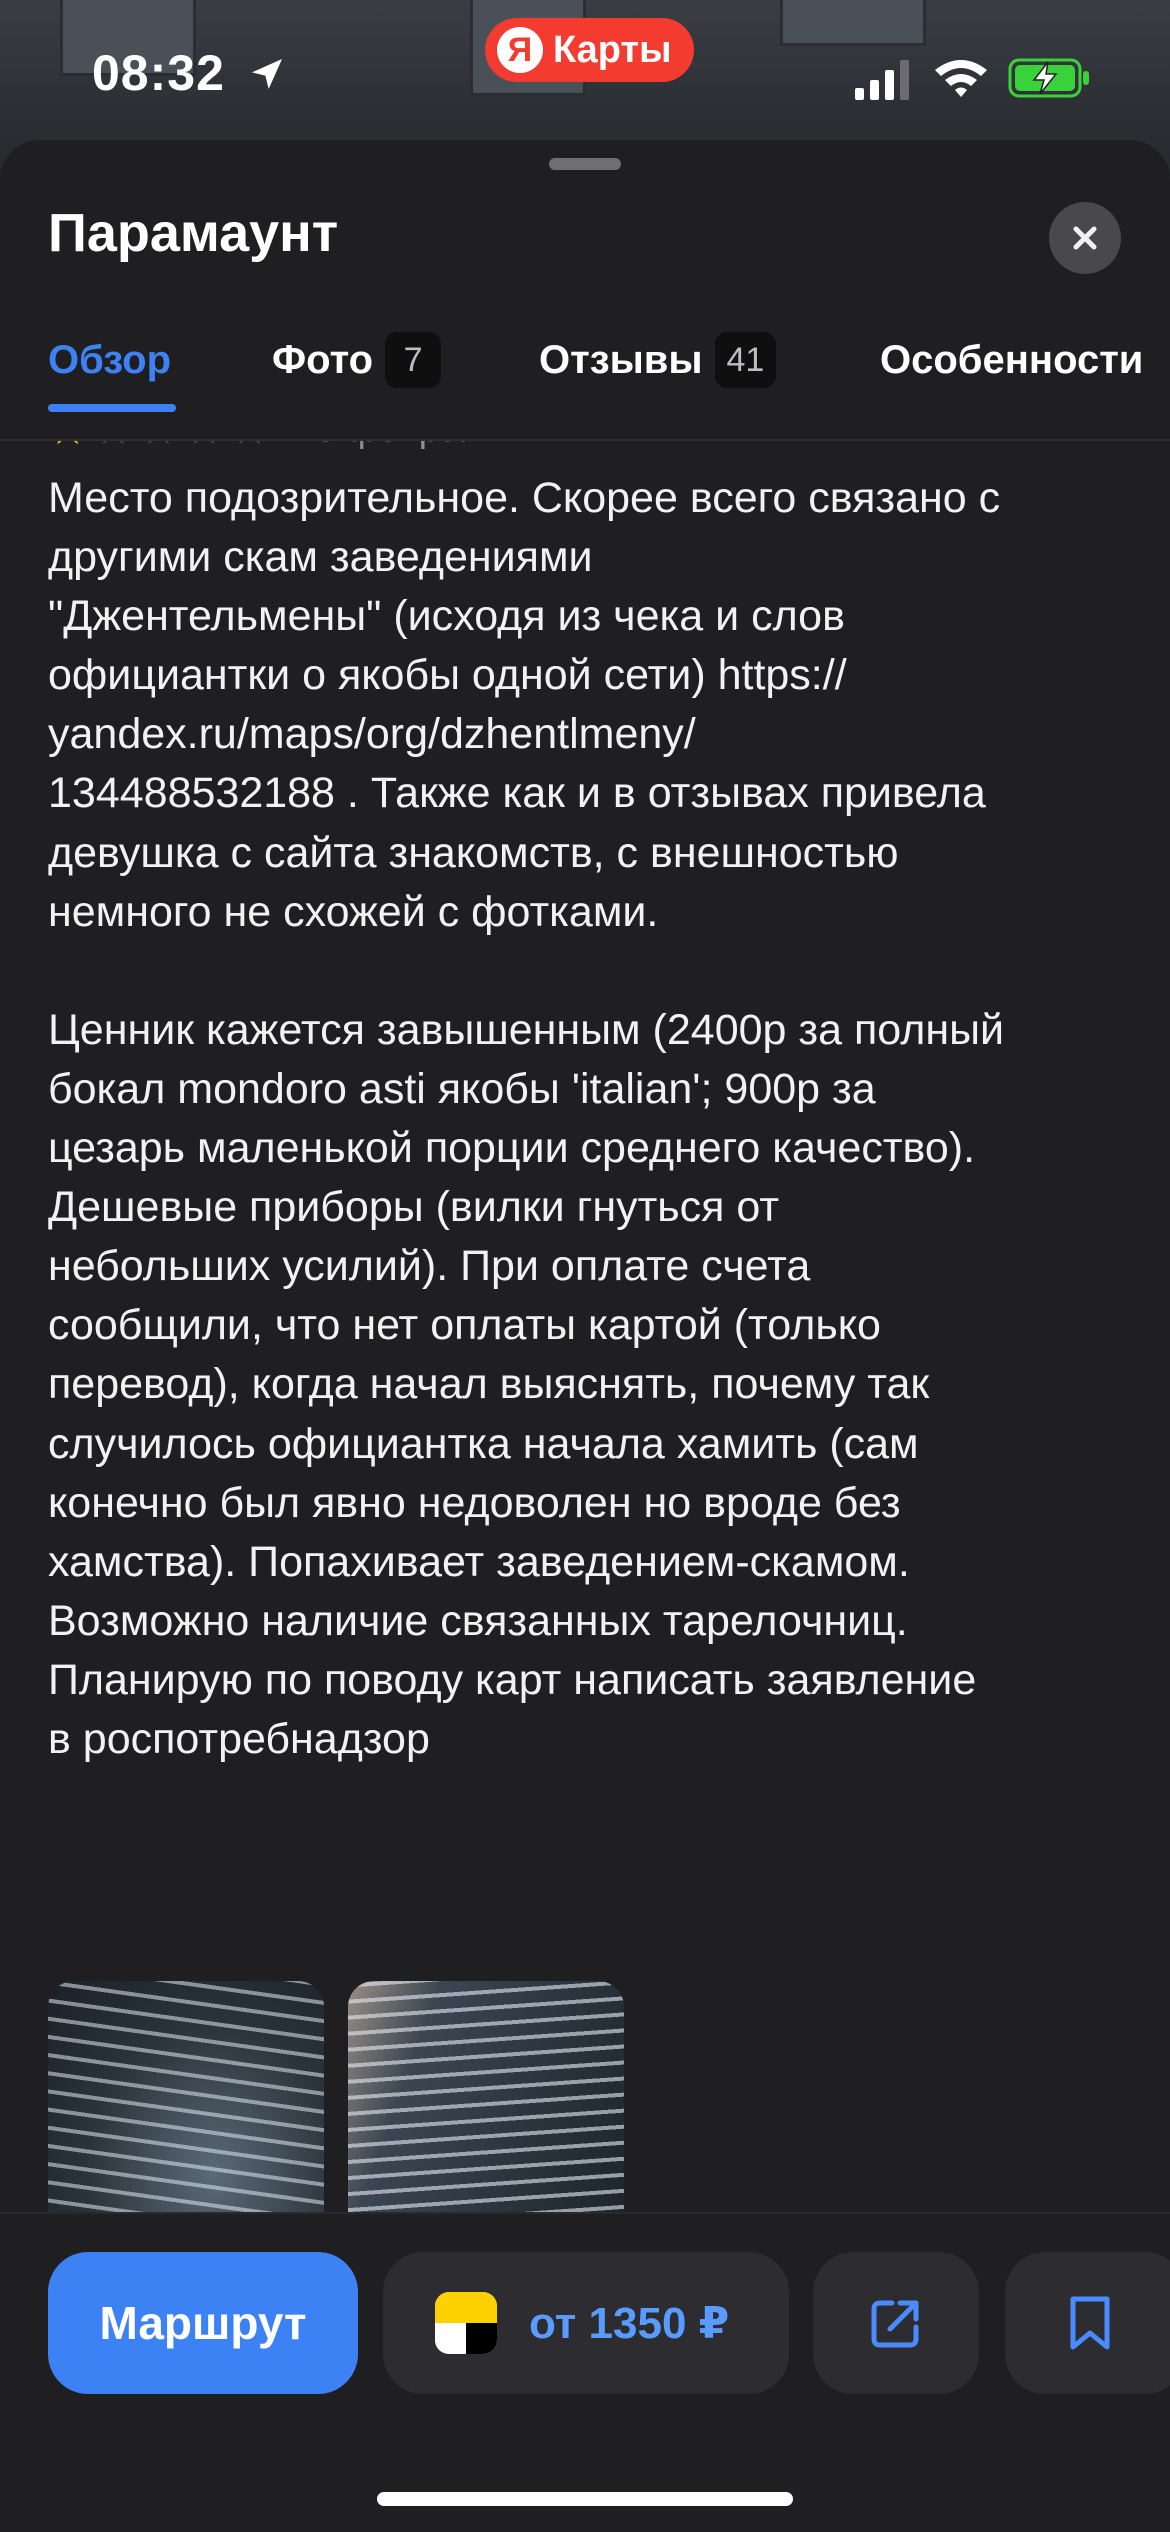 The image size is (1170, 2532). Describe the element at coordinates (961, 78) in the screenshot. I see `wifi-icon` at that location.